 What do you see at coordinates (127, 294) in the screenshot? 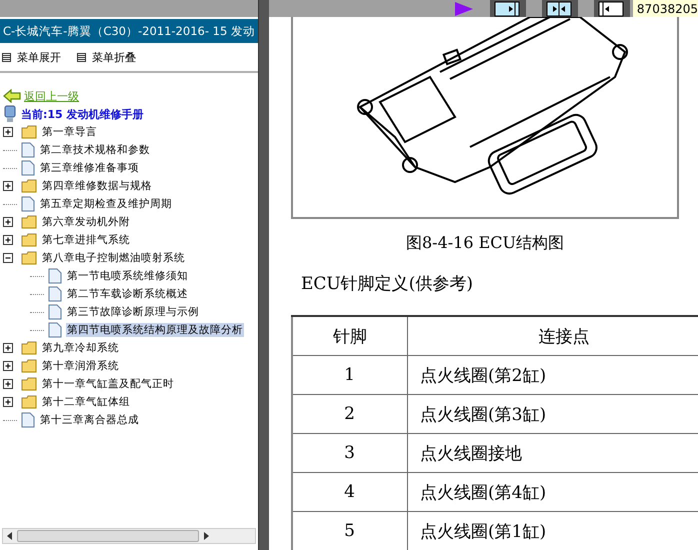
I see `tree-item: 第二节车载诊断系统概述` at bounding box center [127, 294].